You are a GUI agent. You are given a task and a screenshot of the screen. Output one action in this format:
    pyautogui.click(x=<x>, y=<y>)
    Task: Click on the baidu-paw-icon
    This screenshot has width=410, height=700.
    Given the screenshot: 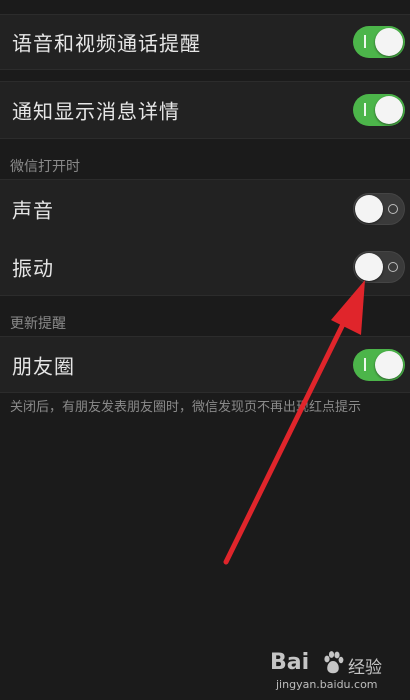 What is the action you would take?
    pyautogui.click(x=334, y=662)
    